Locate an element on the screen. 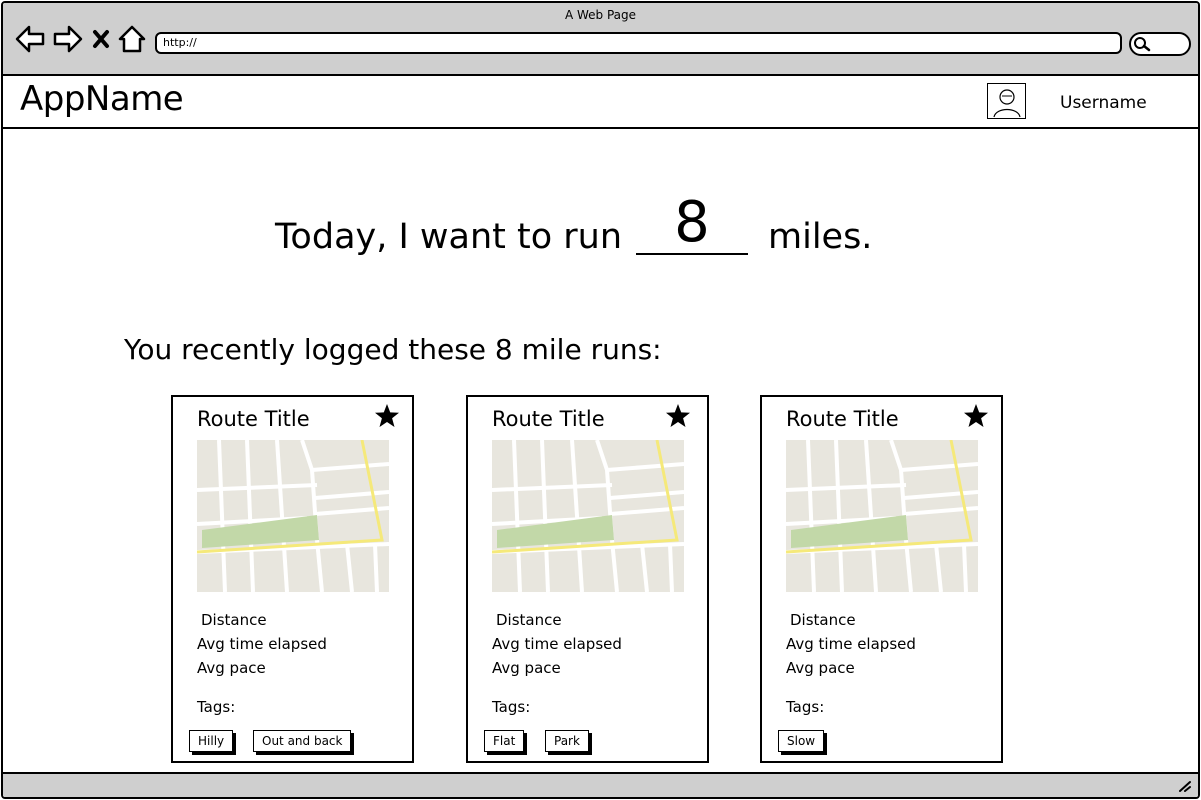 This screenshot has width=1201, height=800. goal-suffix: miles. is located at coordinates (820, 237).